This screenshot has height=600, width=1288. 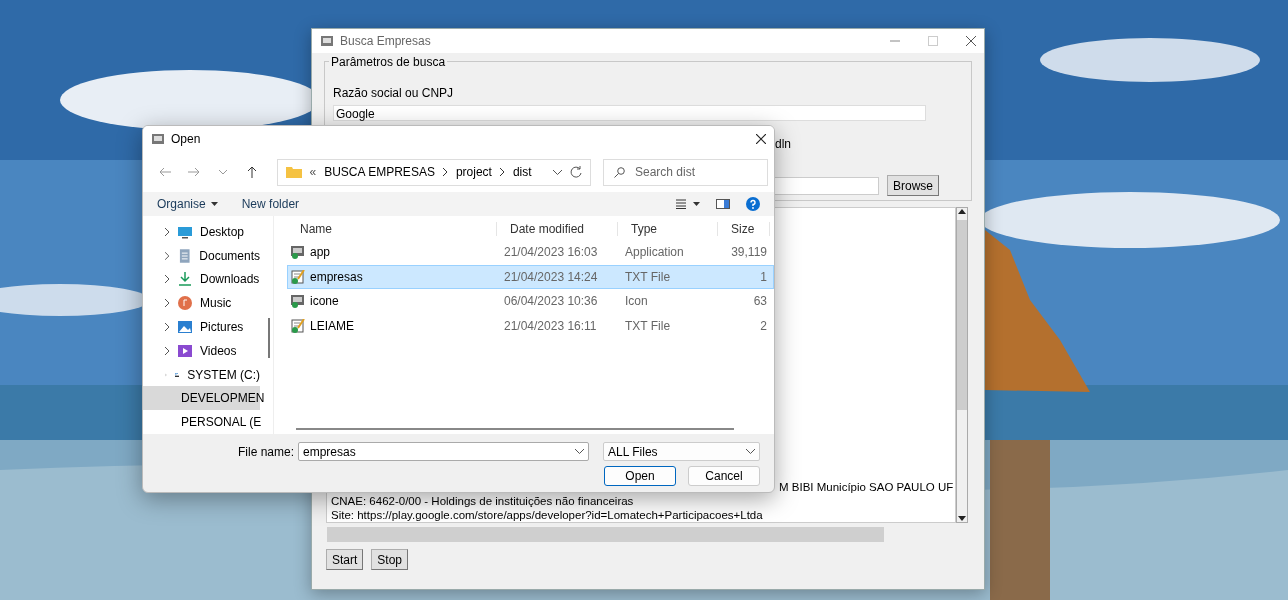 I want to click on forward-icon, so click(x=194, y=172).